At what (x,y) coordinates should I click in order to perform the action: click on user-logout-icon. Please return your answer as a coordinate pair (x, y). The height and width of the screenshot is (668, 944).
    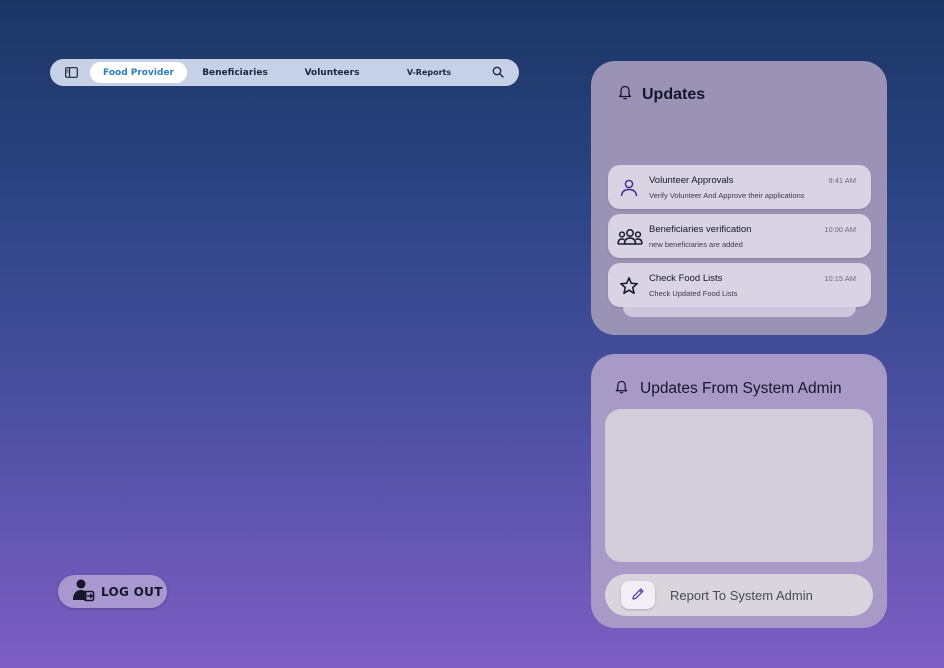
    Looking at the image, I should click on (84, 592).